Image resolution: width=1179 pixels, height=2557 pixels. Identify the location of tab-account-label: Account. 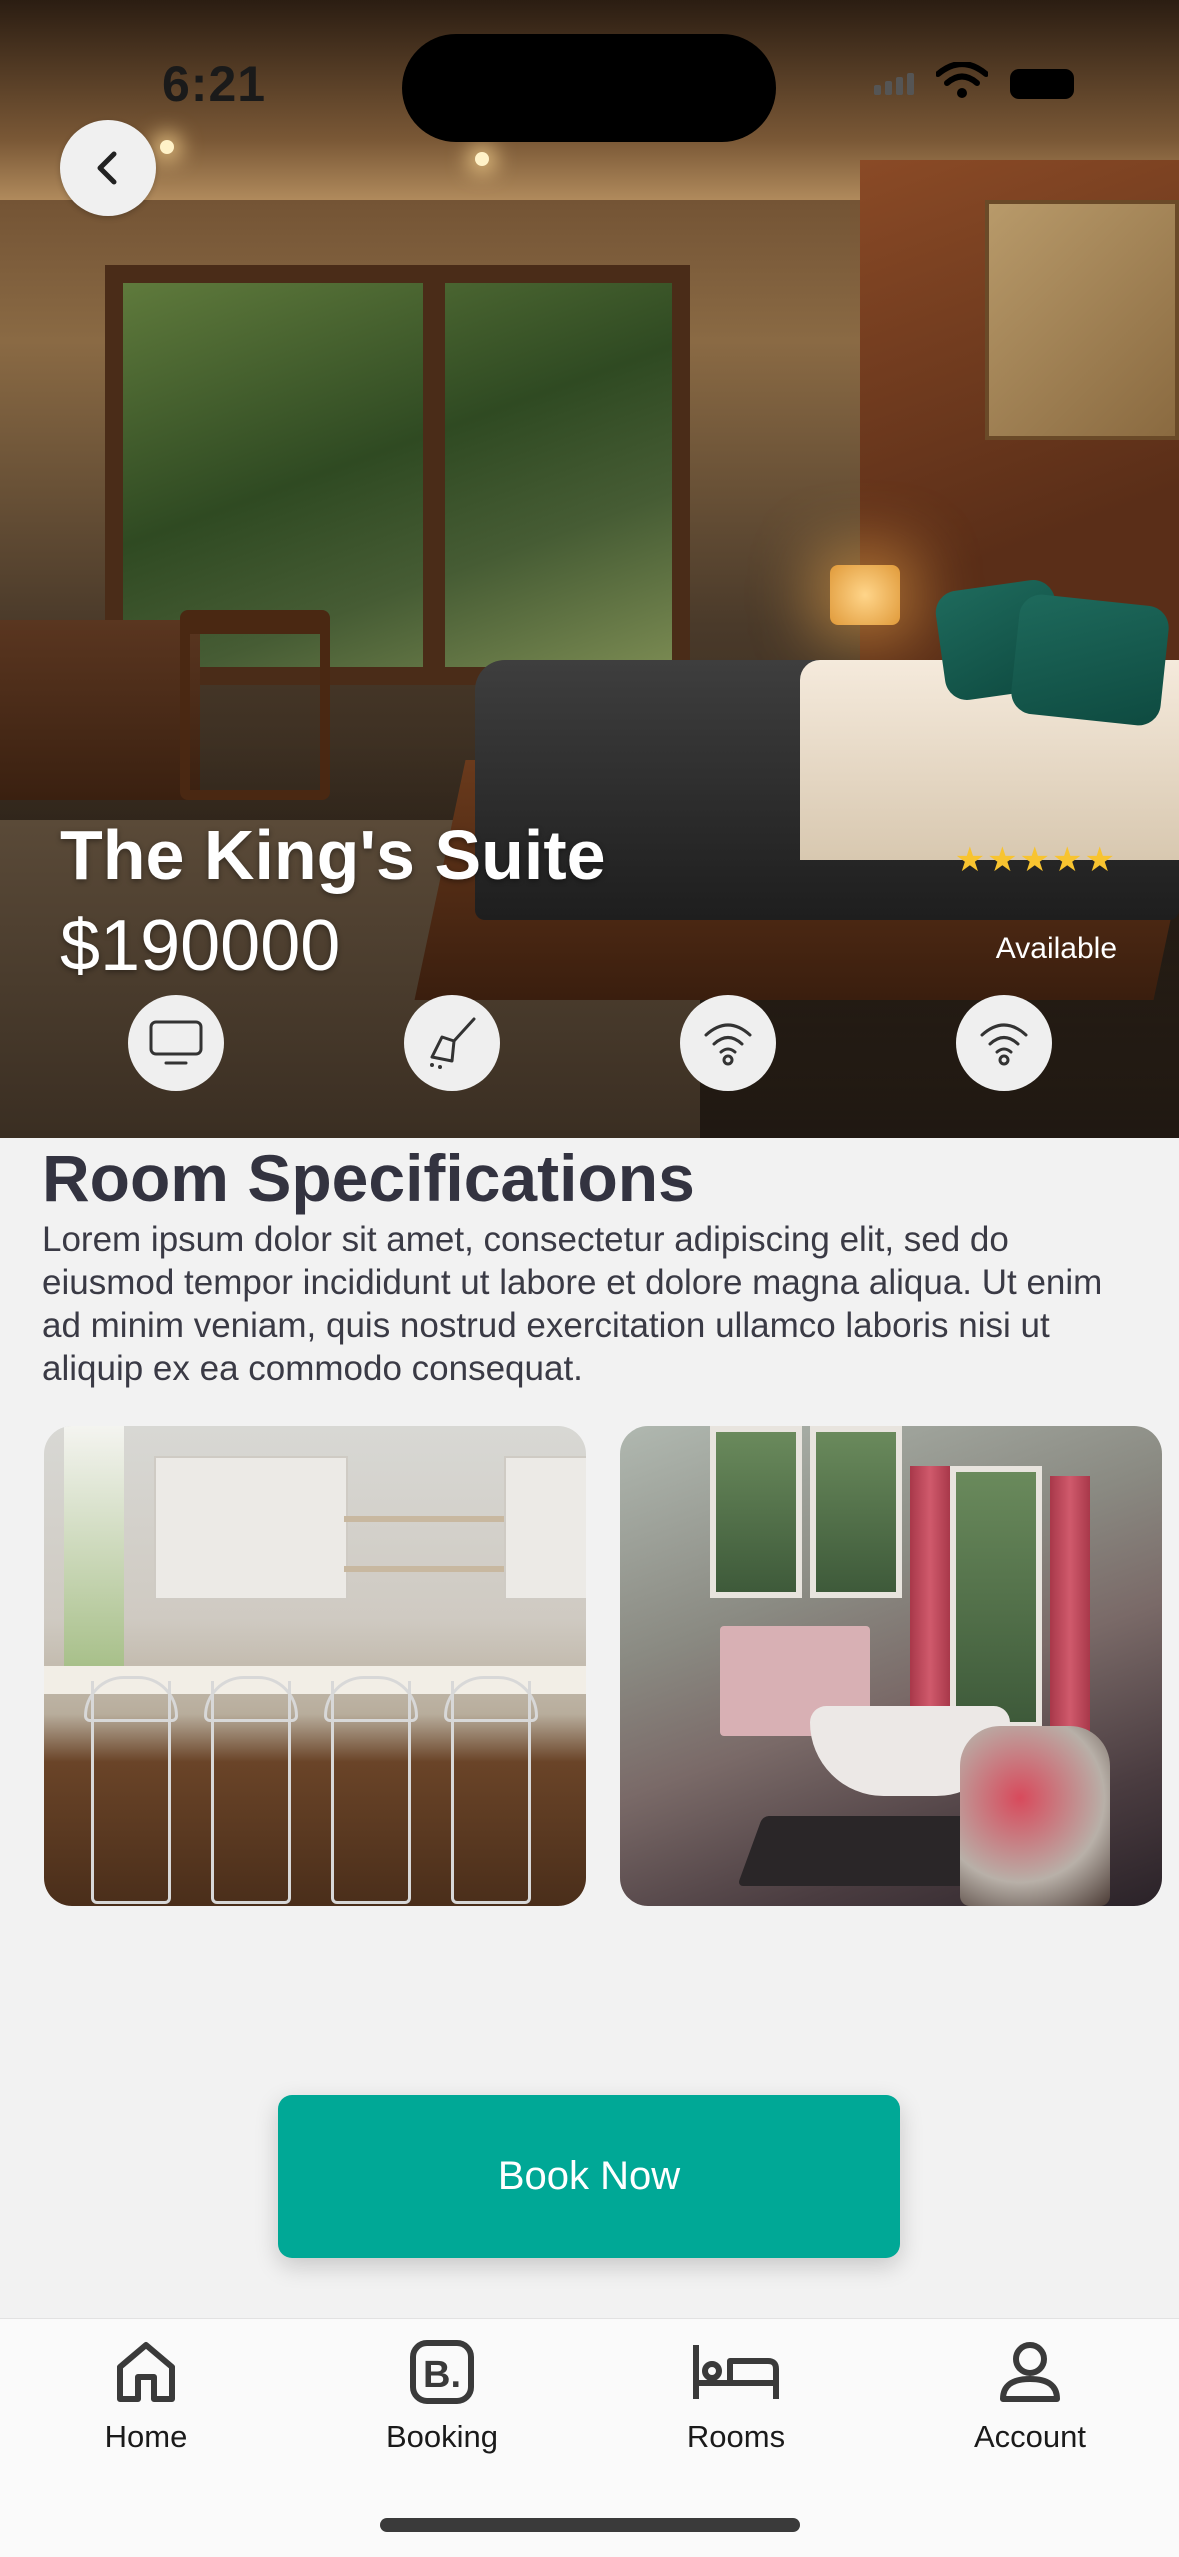
(1029, 2436).